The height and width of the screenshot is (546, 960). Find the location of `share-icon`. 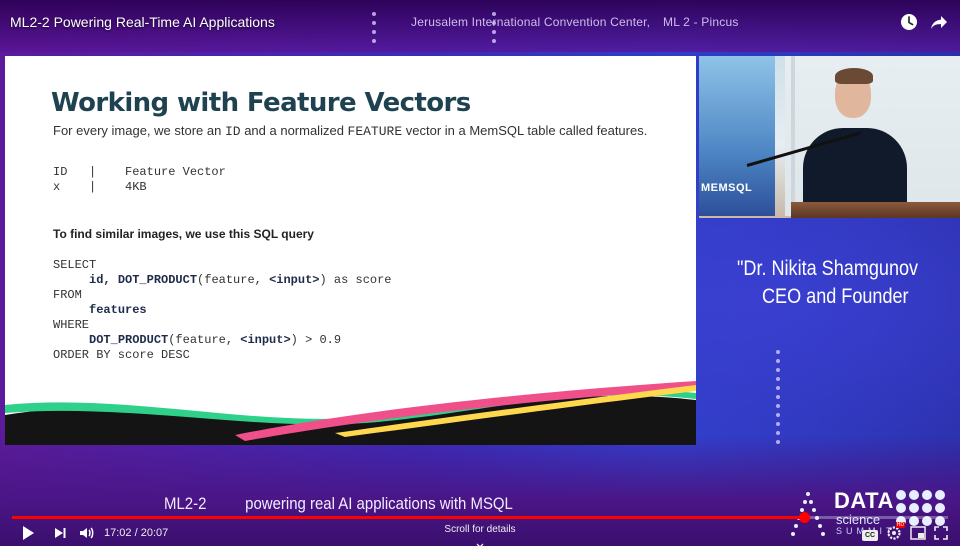

share-icon is located at coordinates (939, 22).